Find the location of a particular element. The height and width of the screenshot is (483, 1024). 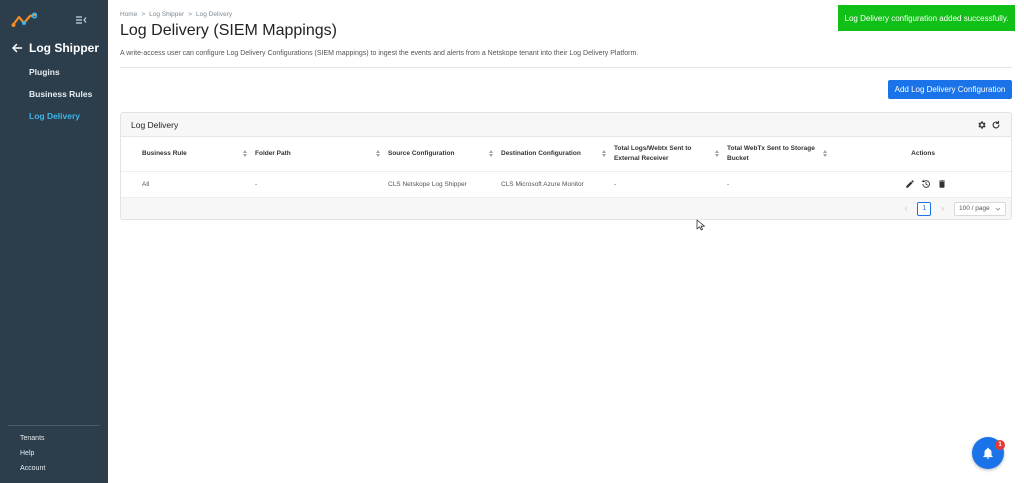

cell-total-webtx: - is located at coordinates (728, 184).